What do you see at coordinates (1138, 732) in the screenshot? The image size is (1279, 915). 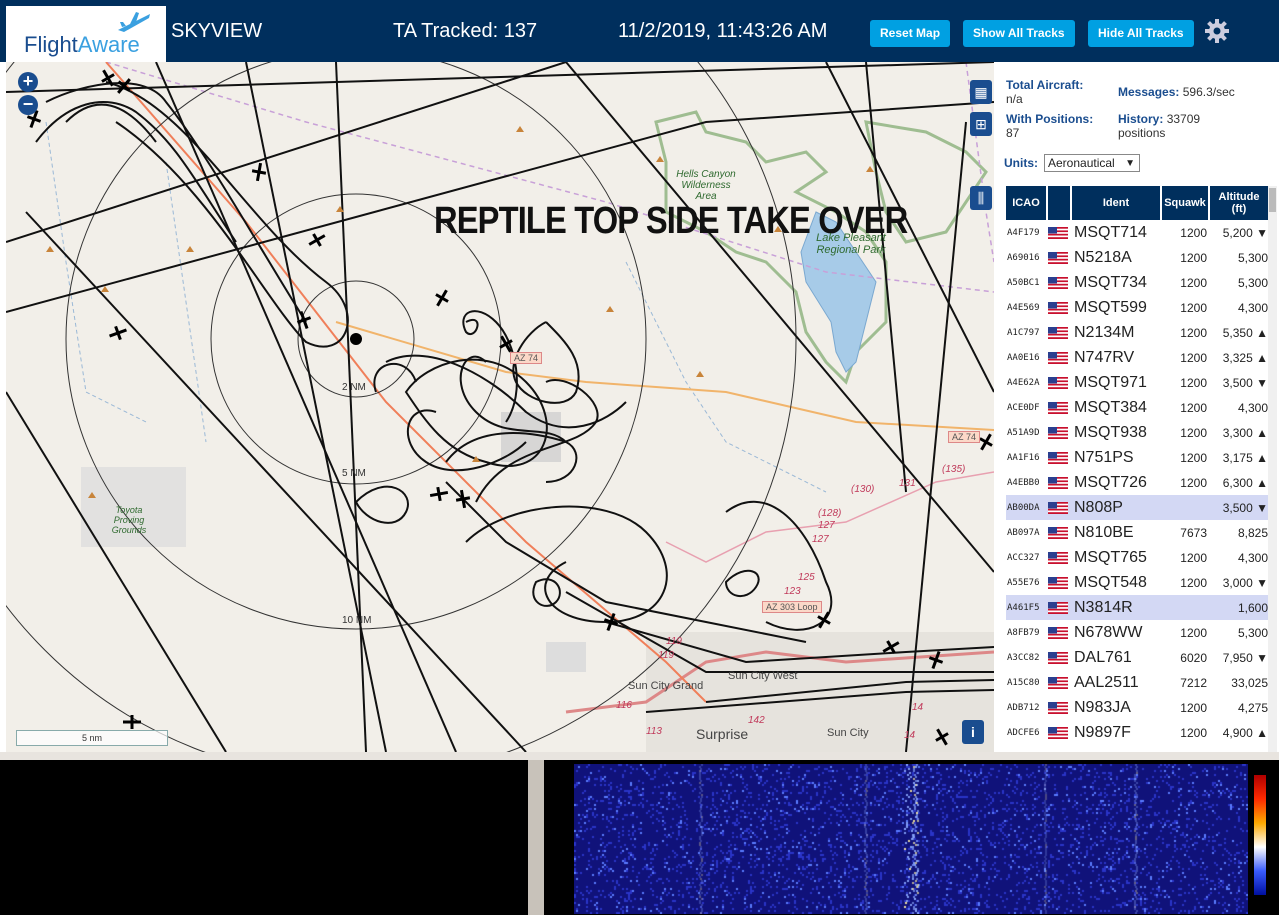 I see `table-row: ADCFE6 N9897F 1200 4,900 ▲` at bounding box center [1138, 732].